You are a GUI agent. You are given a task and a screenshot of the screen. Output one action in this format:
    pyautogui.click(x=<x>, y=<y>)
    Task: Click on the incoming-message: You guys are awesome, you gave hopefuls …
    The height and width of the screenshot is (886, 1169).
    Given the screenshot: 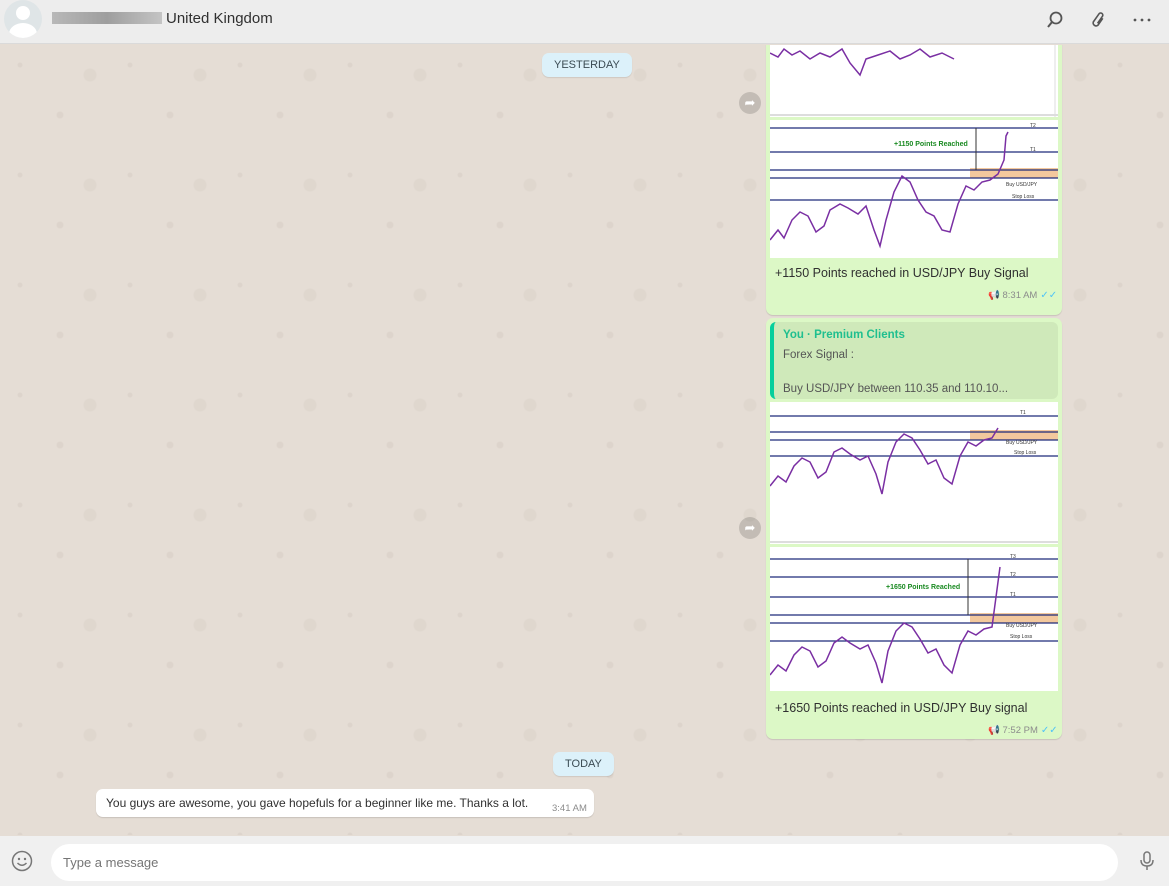 What is the action you would take?
    pyautogui.click(x=345, y=803)
    